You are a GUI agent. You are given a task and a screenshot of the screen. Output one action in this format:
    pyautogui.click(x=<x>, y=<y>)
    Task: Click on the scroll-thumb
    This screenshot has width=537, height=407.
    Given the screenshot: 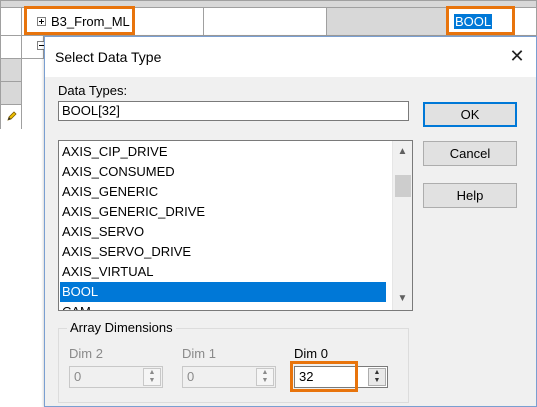 What is the action you would take?
    pyautogui.click(x=403, y=186)
    